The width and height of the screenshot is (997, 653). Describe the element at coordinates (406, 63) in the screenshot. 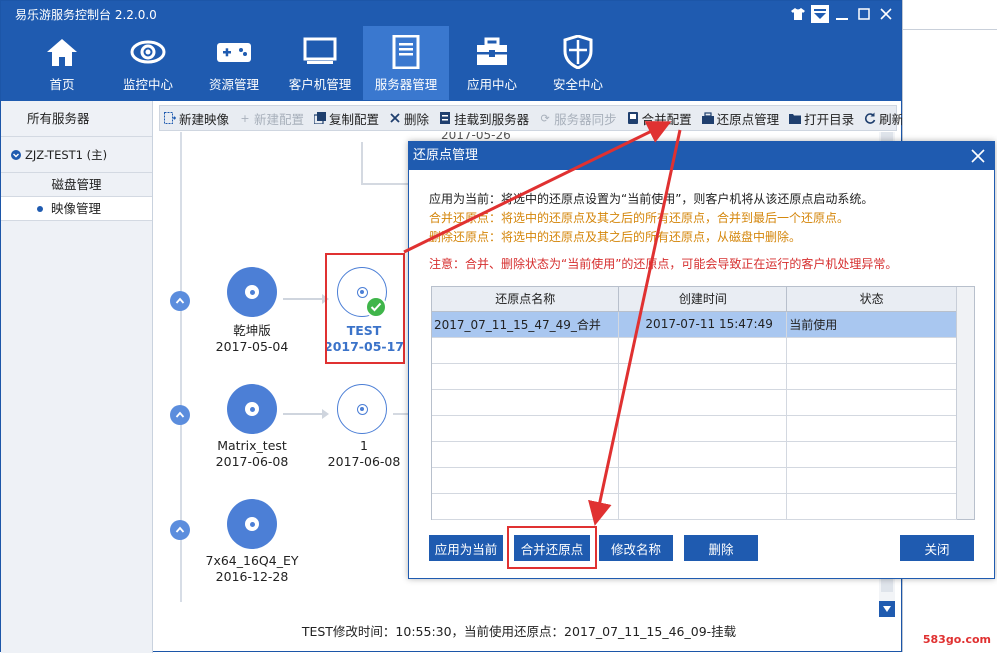

I see `nav-server: 服务器管理` at that location.